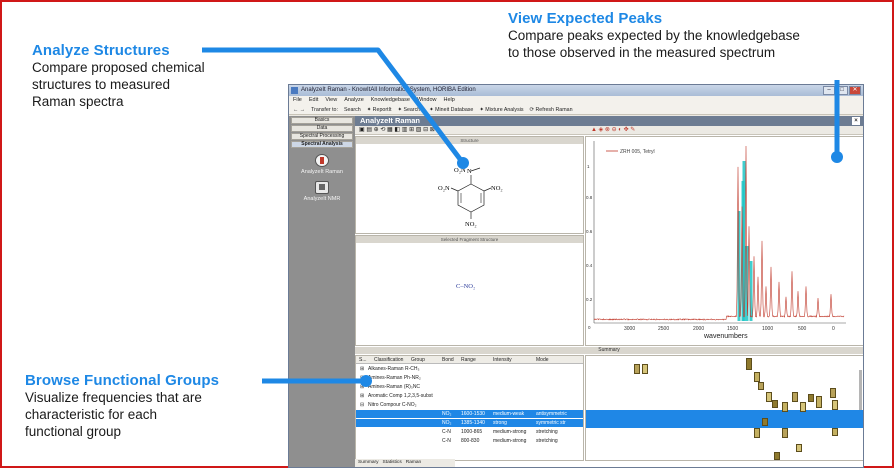 The image size is (894, 468). What do you see at coordinates (413, 463) in the screenshot?
I see `tab-raman: Raman` at bounding box center [413, 463].